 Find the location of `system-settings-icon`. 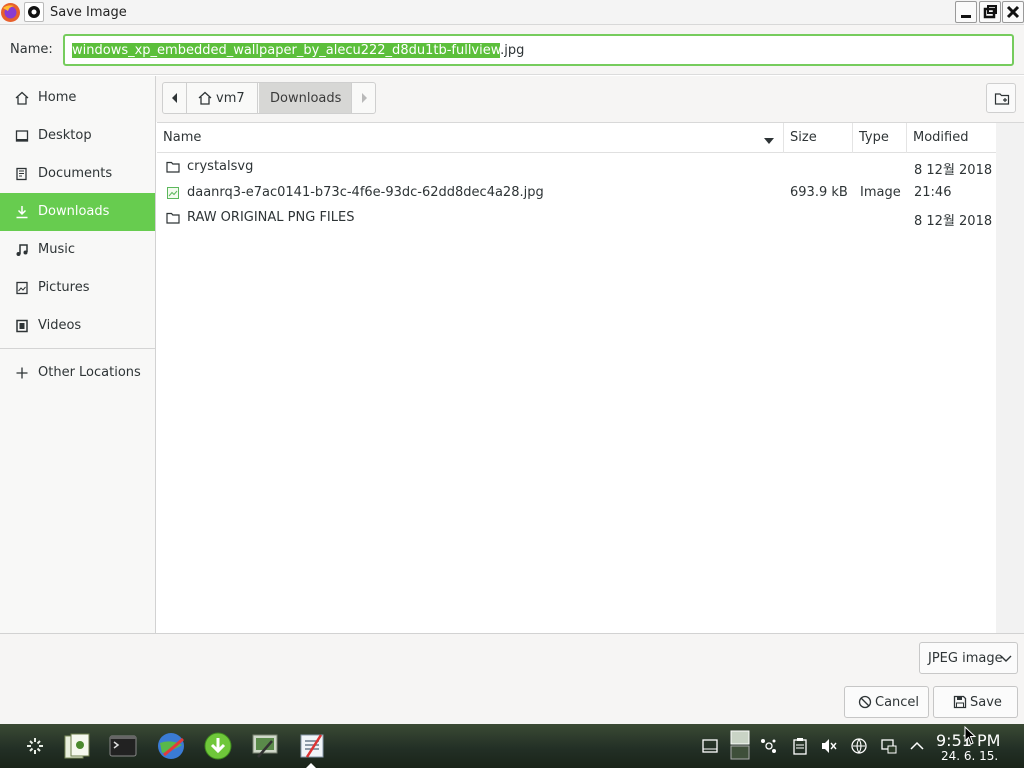

system-settings-icon is located at coordinates (265, 746).